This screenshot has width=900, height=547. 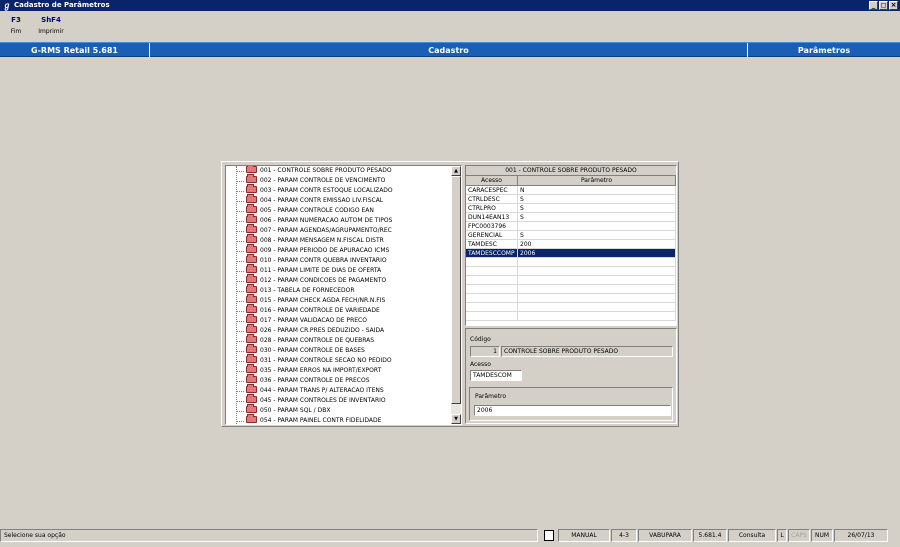 I want to click on tree-item: 012 - PARAM CONDICOES DE PAGAMENTO, so click(x=338, y=280).